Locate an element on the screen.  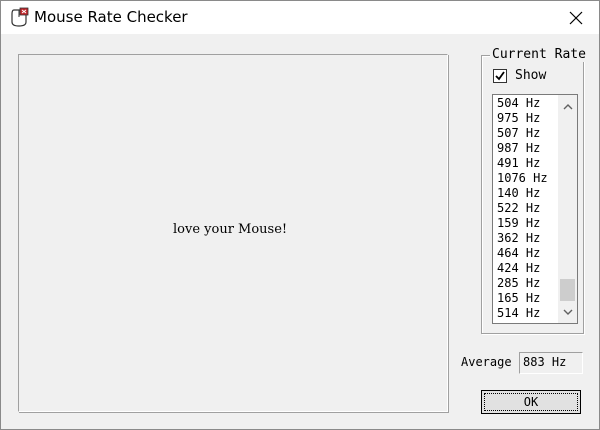
list-item: 424 Hz is located at coordinates (522, 268).